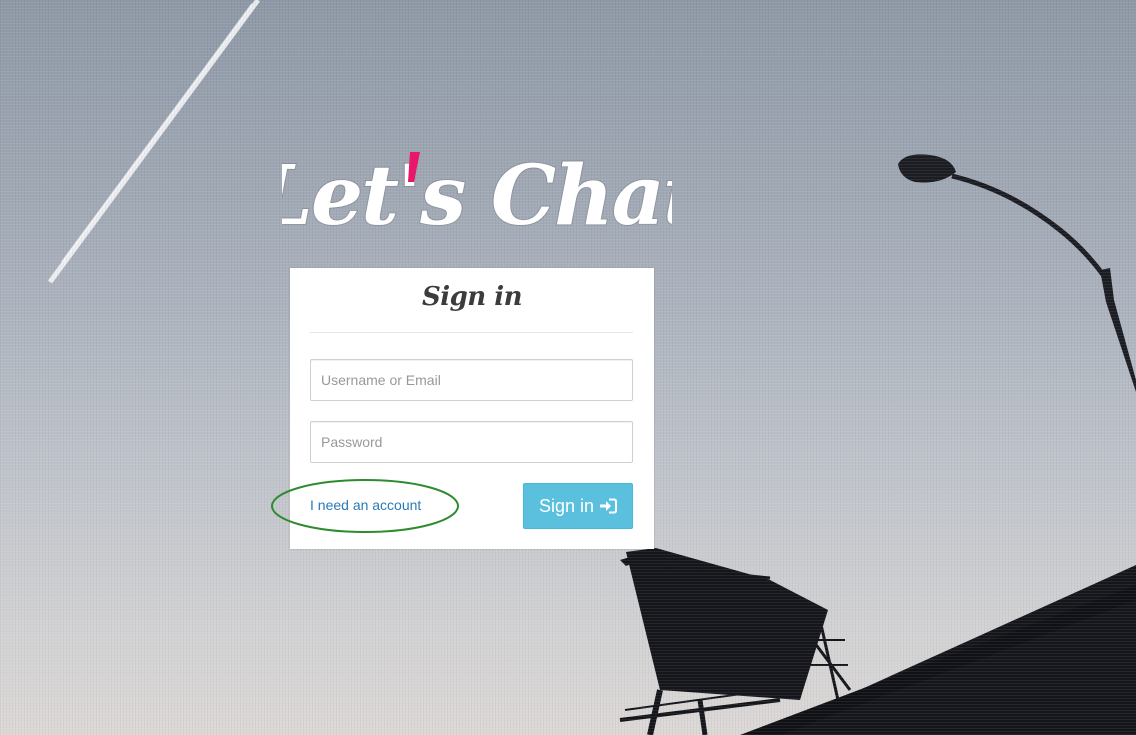  Describe the element at coordinates (471, 442) in the screenshot. I see `password-input` at that location.